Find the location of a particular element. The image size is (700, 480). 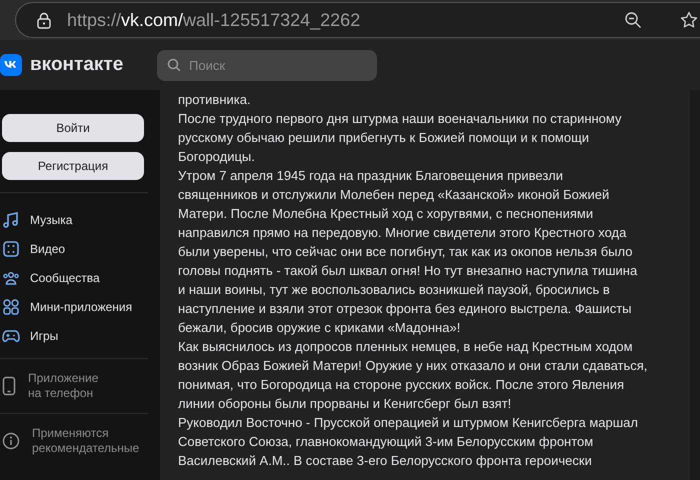

info-icon is located at coordinates (11, 441).